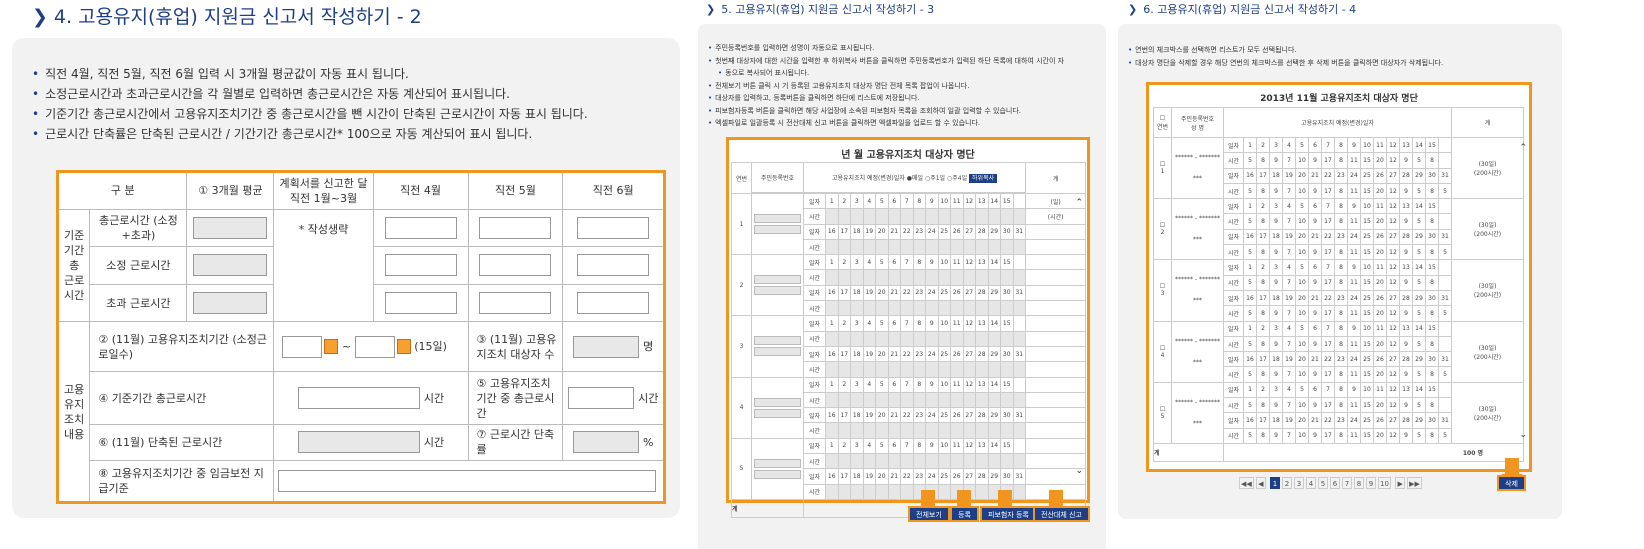 The width and height of the screenshot is (1644, 549). I want to click on month4-overtime-input, so click(420, 303).